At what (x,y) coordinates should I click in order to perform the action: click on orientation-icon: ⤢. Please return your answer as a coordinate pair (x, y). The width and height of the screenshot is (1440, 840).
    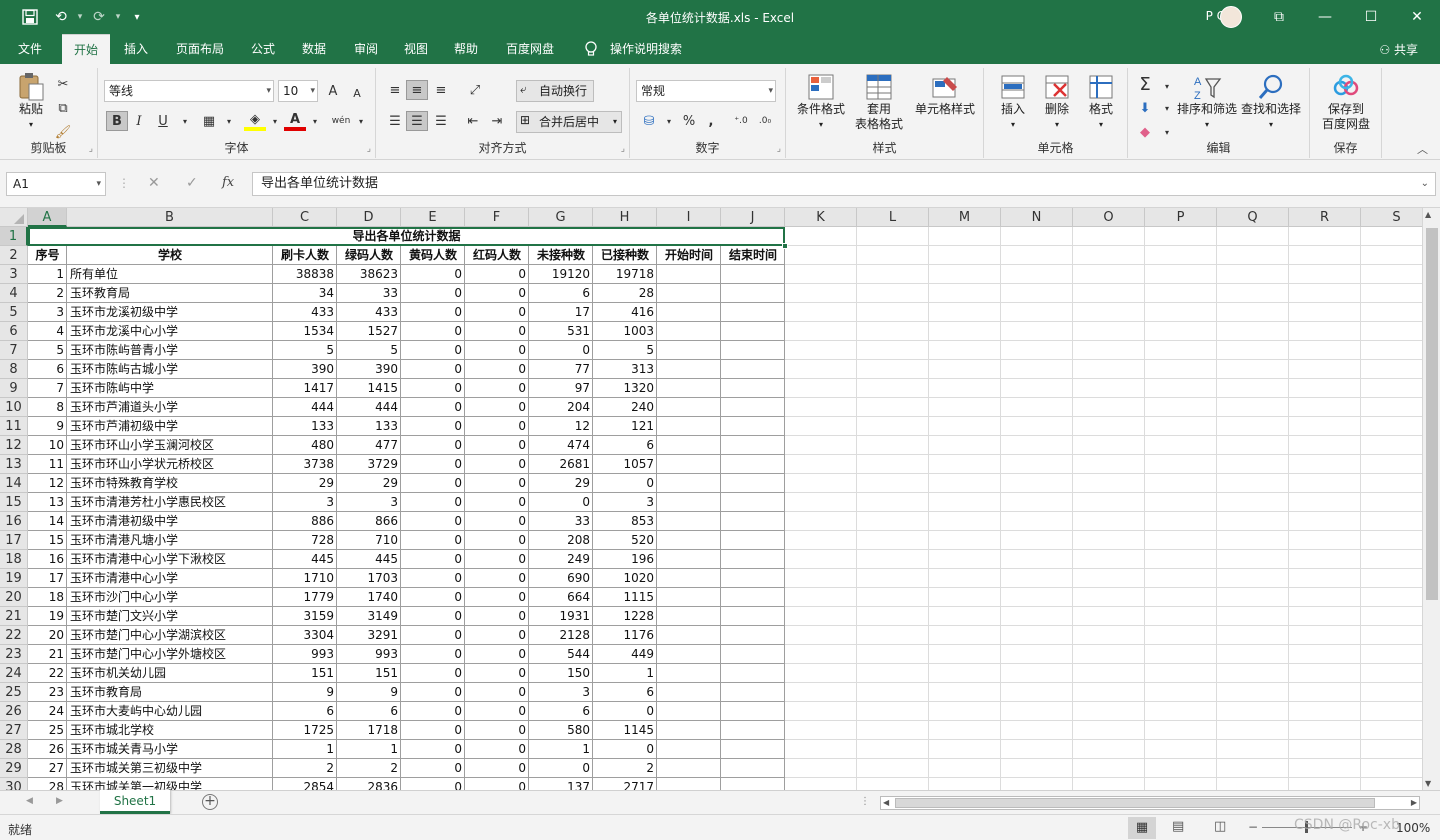
    Looking at the image, I should click on (475, 90).